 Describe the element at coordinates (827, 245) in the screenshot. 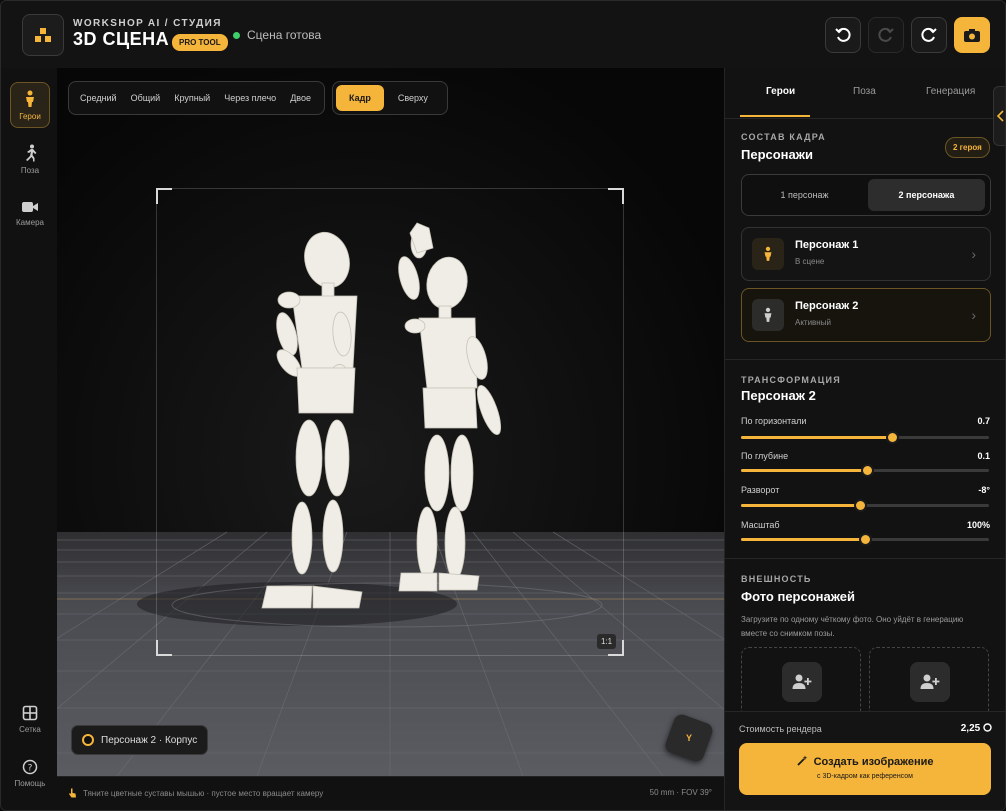

I see `character-1-name: Персонаж 1` at that location.